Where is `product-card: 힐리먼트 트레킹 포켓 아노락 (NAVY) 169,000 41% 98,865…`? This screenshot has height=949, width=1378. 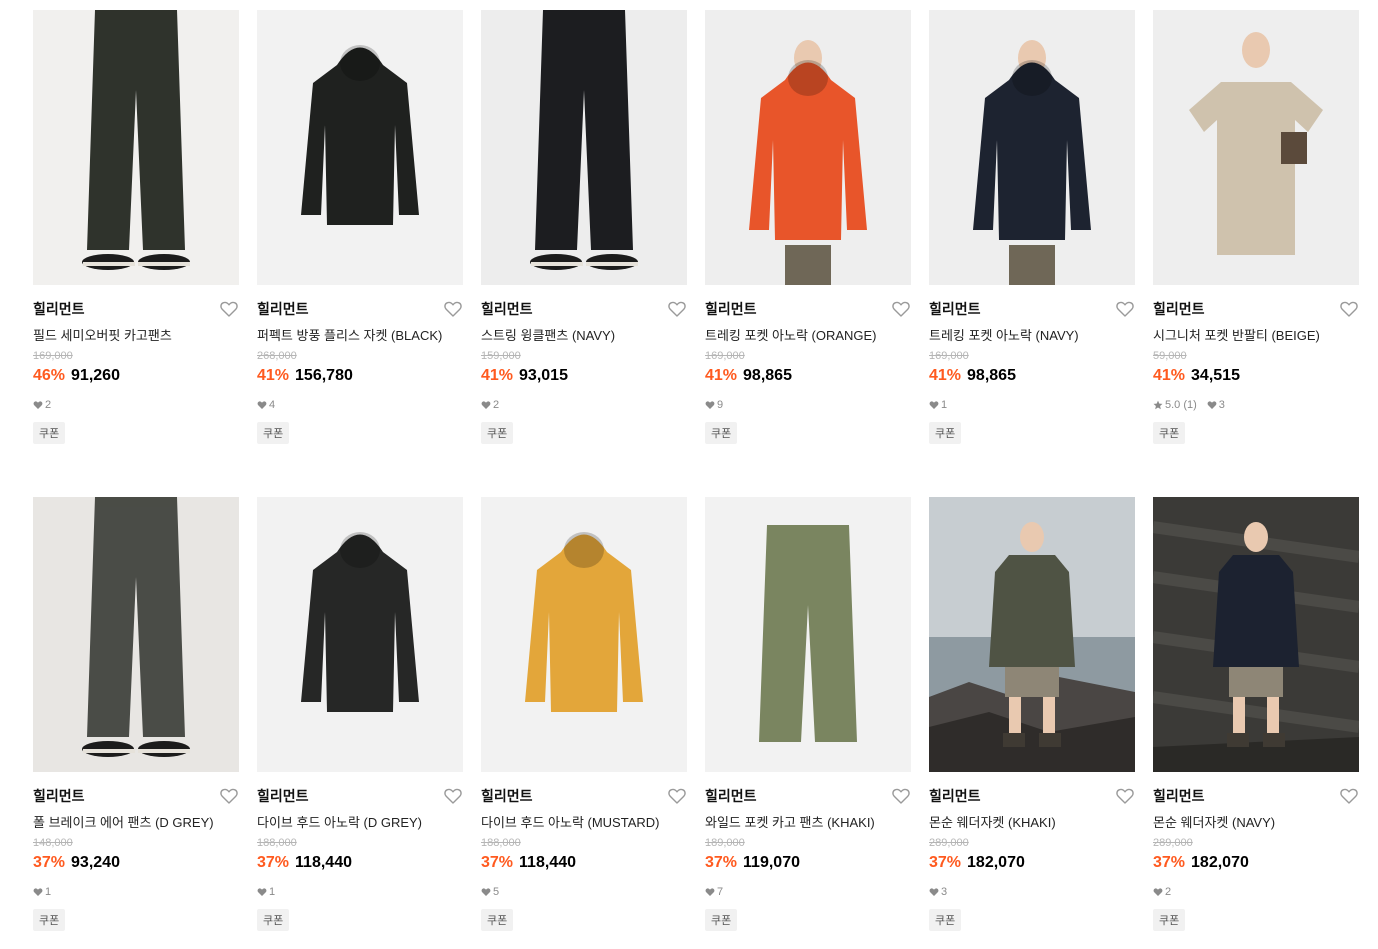 product-card: 힐리먼트 트레킹 포켓 아노락 (NAVY) 169,000 41% 98,865… is located at coordinates (1032, 233).